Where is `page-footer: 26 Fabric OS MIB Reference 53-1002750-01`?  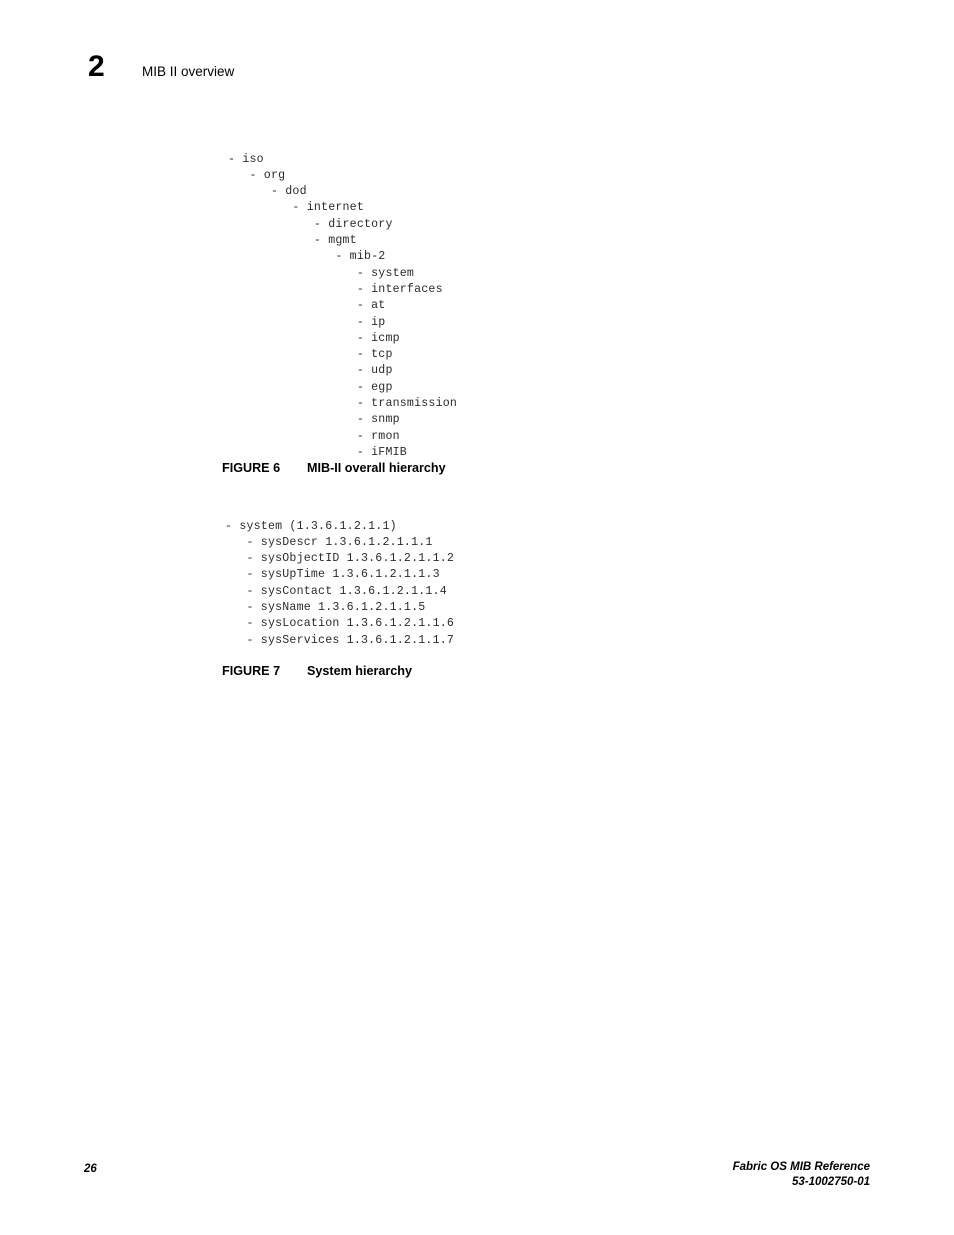
page-footer: 26 Fabric OS MIB Reference 53-1002750-01 is located at coordinates (477, 1182).